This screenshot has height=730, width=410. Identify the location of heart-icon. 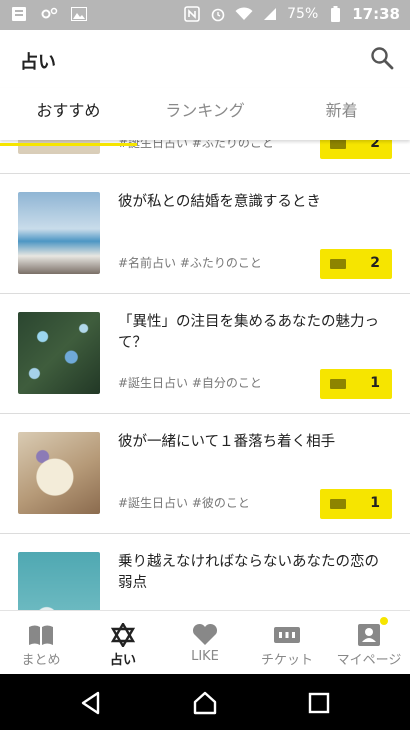
(205, 634).